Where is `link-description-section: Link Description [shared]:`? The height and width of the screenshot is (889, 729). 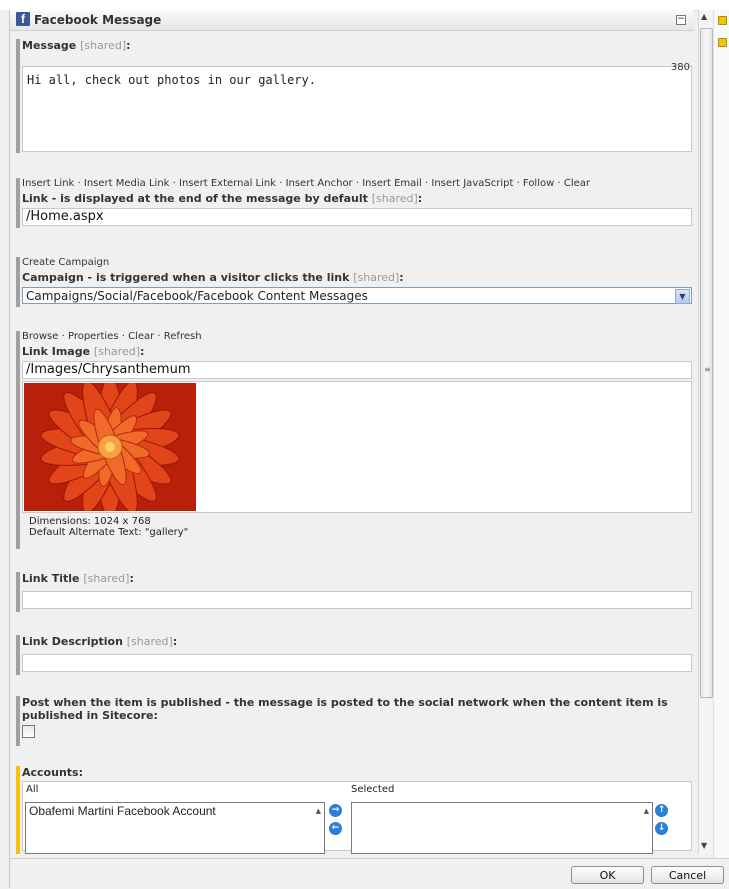
link-description-section: Link Description [shared]: is located at coordinates (354, 655).